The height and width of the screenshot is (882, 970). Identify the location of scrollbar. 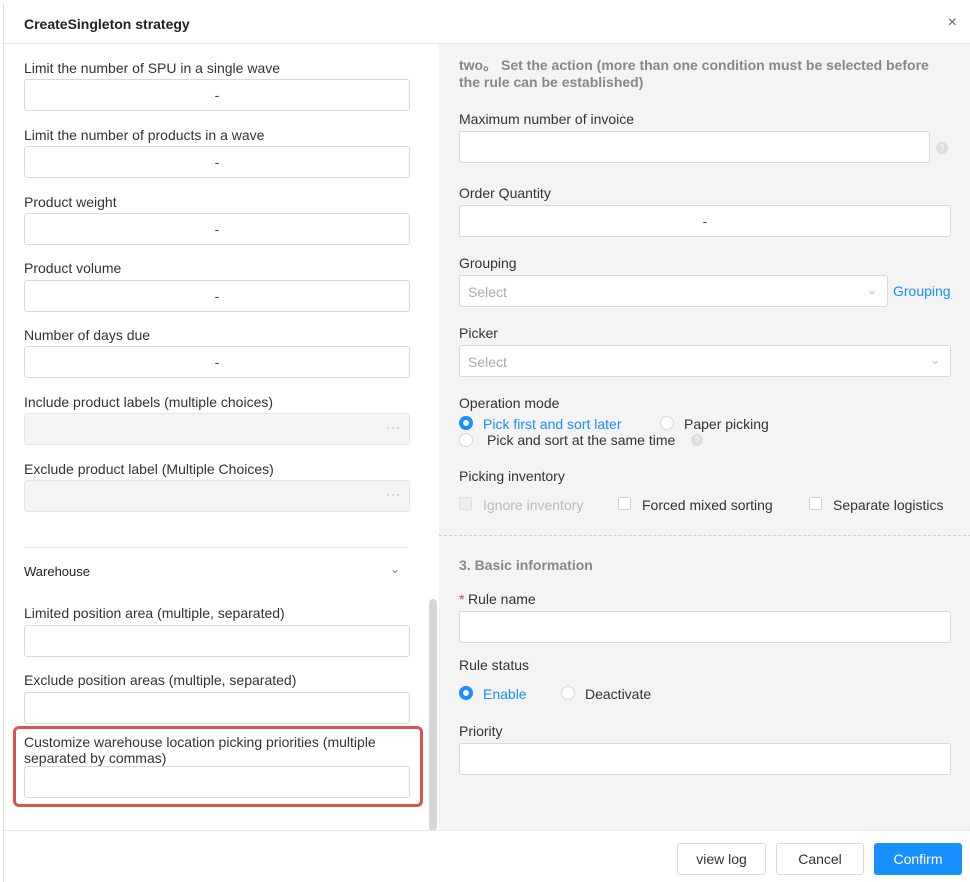
(433, 714).